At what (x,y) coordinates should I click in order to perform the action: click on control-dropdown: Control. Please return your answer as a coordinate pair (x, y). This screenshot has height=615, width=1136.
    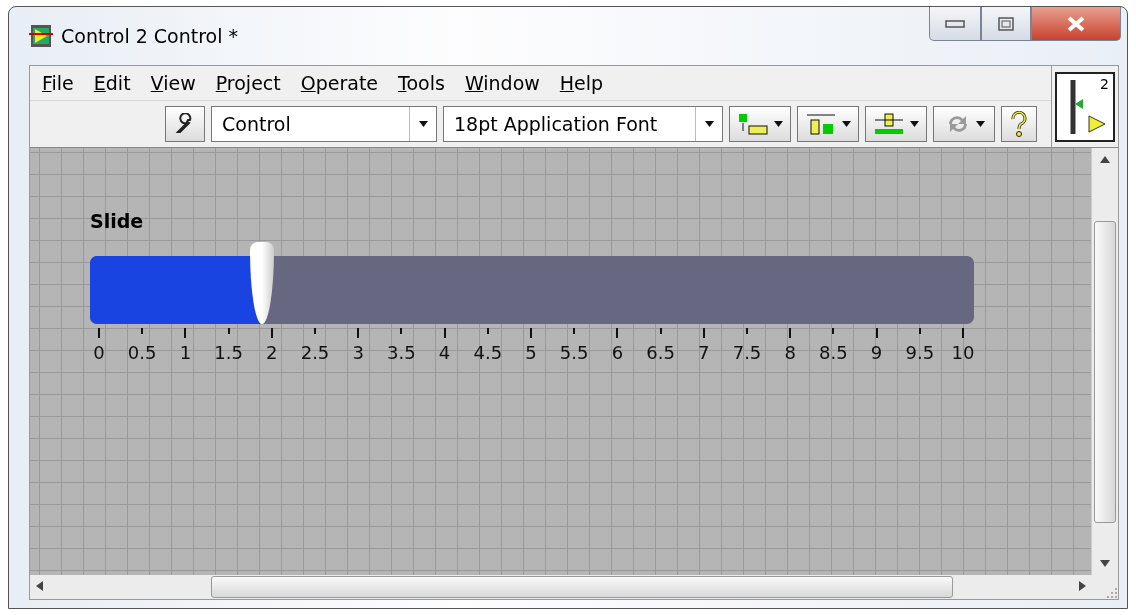
    Looking at the image, I should click on (324, 124).